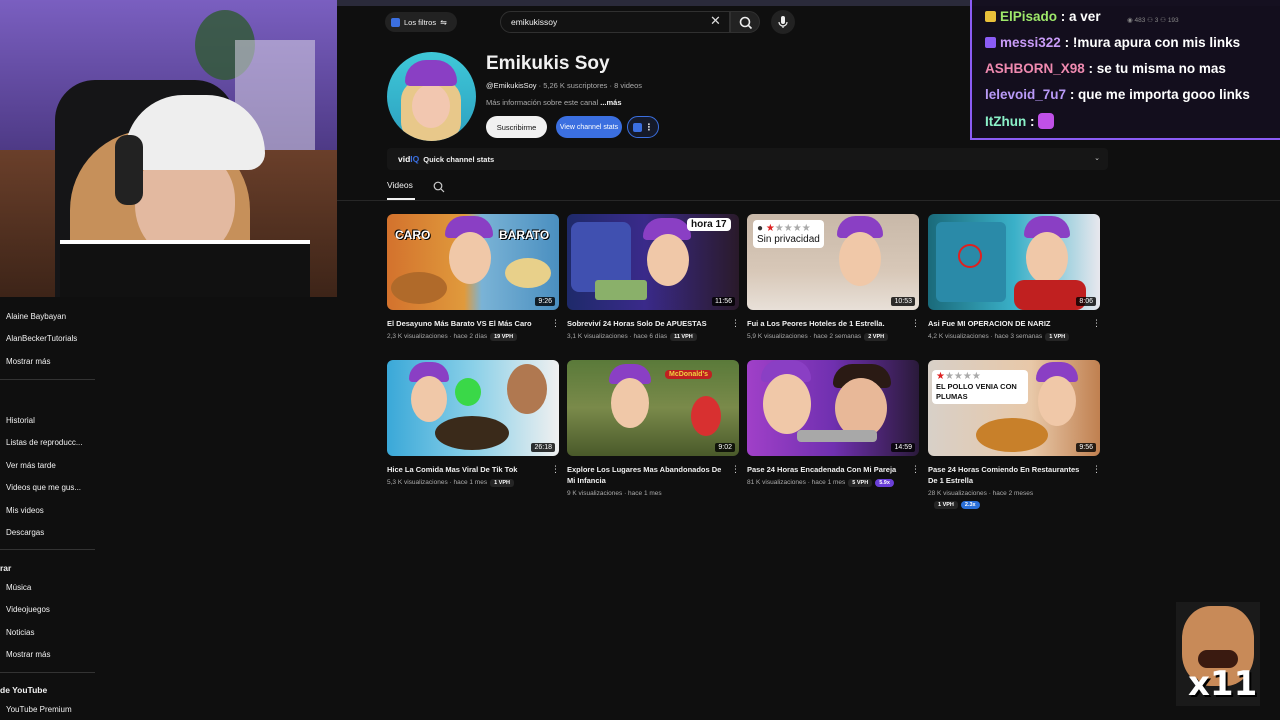  I want to click on thumb-slime, so click(468, 392).